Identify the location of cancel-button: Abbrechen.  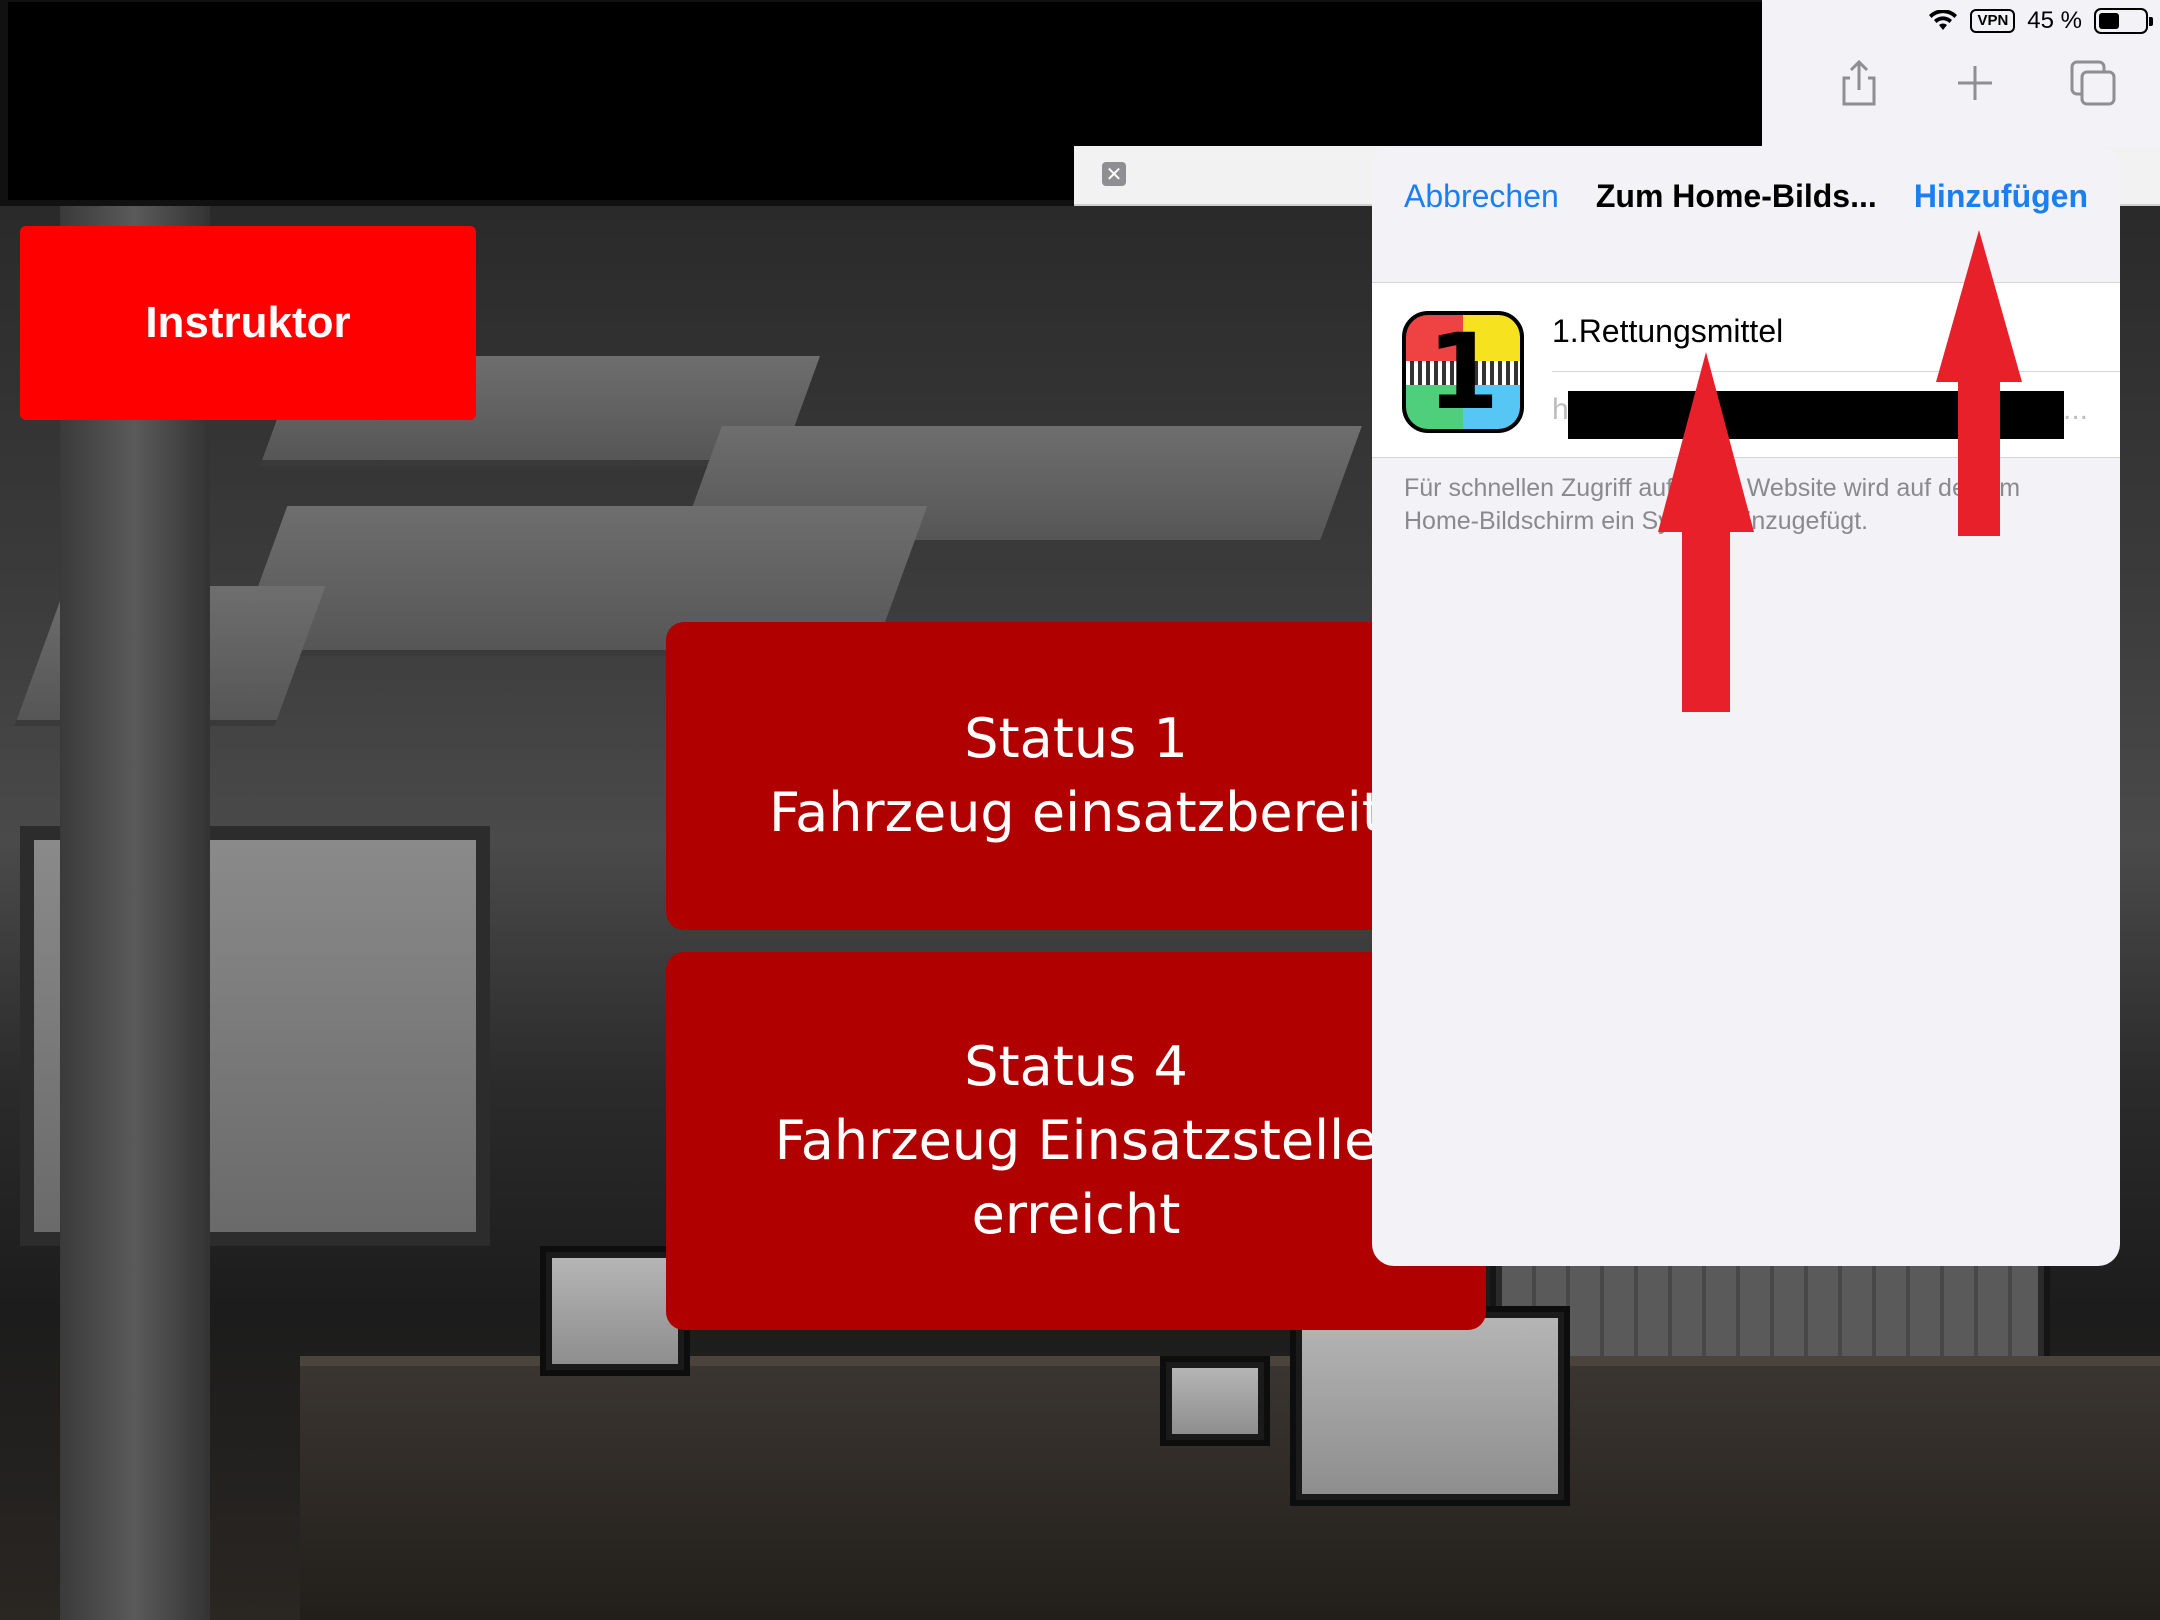
(1481, 196).